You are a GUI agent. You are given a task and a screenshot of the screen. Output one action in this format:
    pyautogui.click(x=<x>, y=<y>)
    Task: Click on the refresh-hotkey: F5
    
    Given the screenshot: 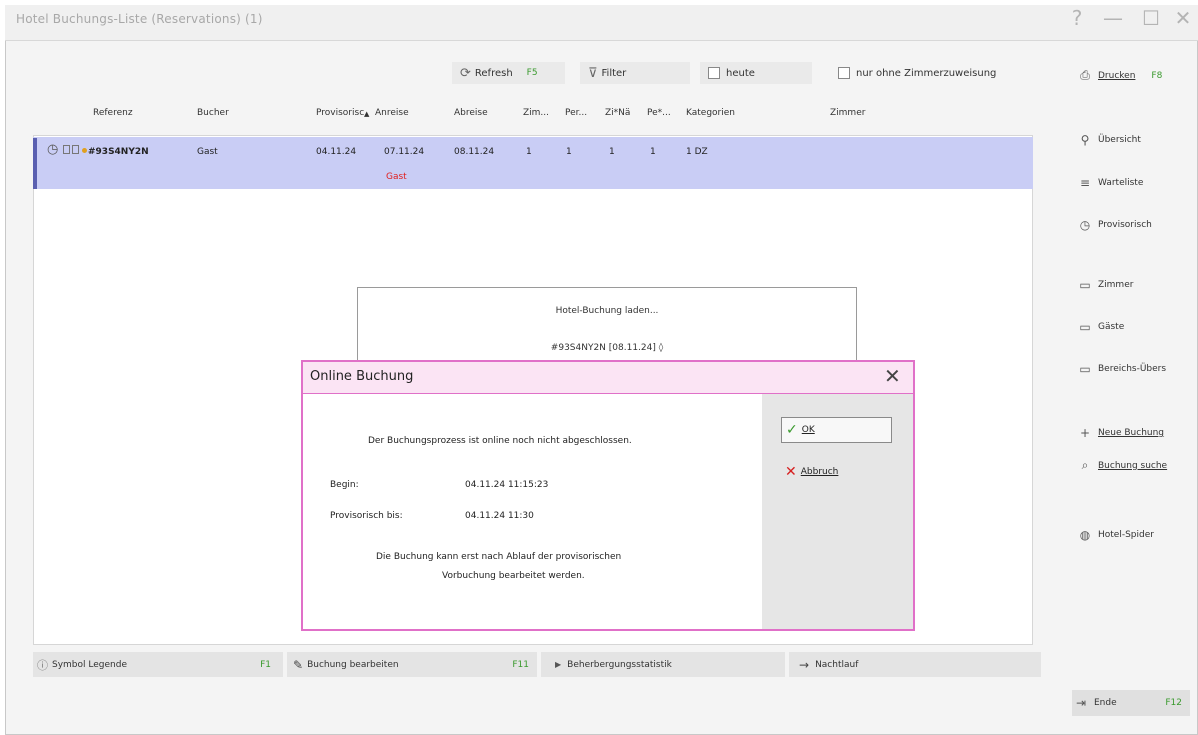 What is the action you would take?
    pyautogui.click(x=532, y=73)
    